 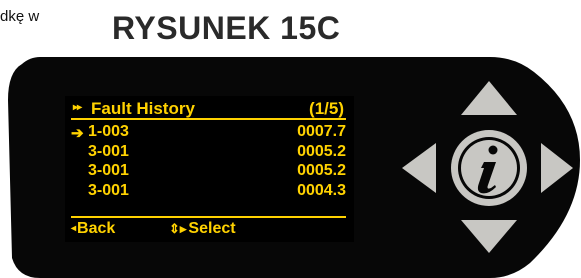 What do you see at coordinates (321, 190) in the screenshot?
I see `fault-value: 0004.3` at bounding box center [321, 190].